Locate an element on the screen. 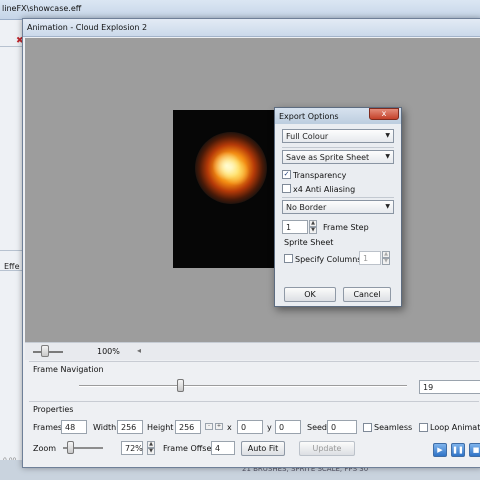  seamless-checkbox is located at coordinates (367, 427).